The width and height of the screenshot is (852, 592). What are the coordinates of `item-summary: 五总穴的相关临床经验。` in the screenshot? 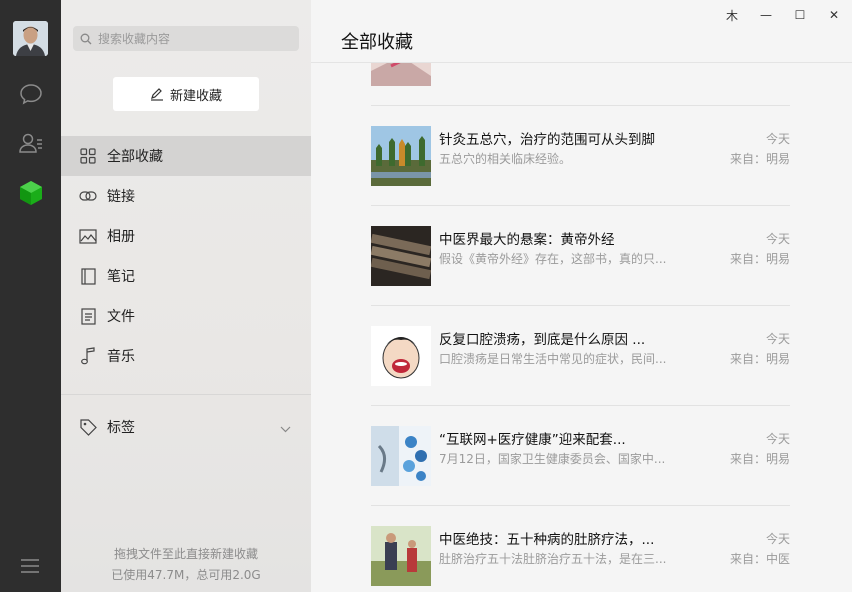 It's located at (505, 159).